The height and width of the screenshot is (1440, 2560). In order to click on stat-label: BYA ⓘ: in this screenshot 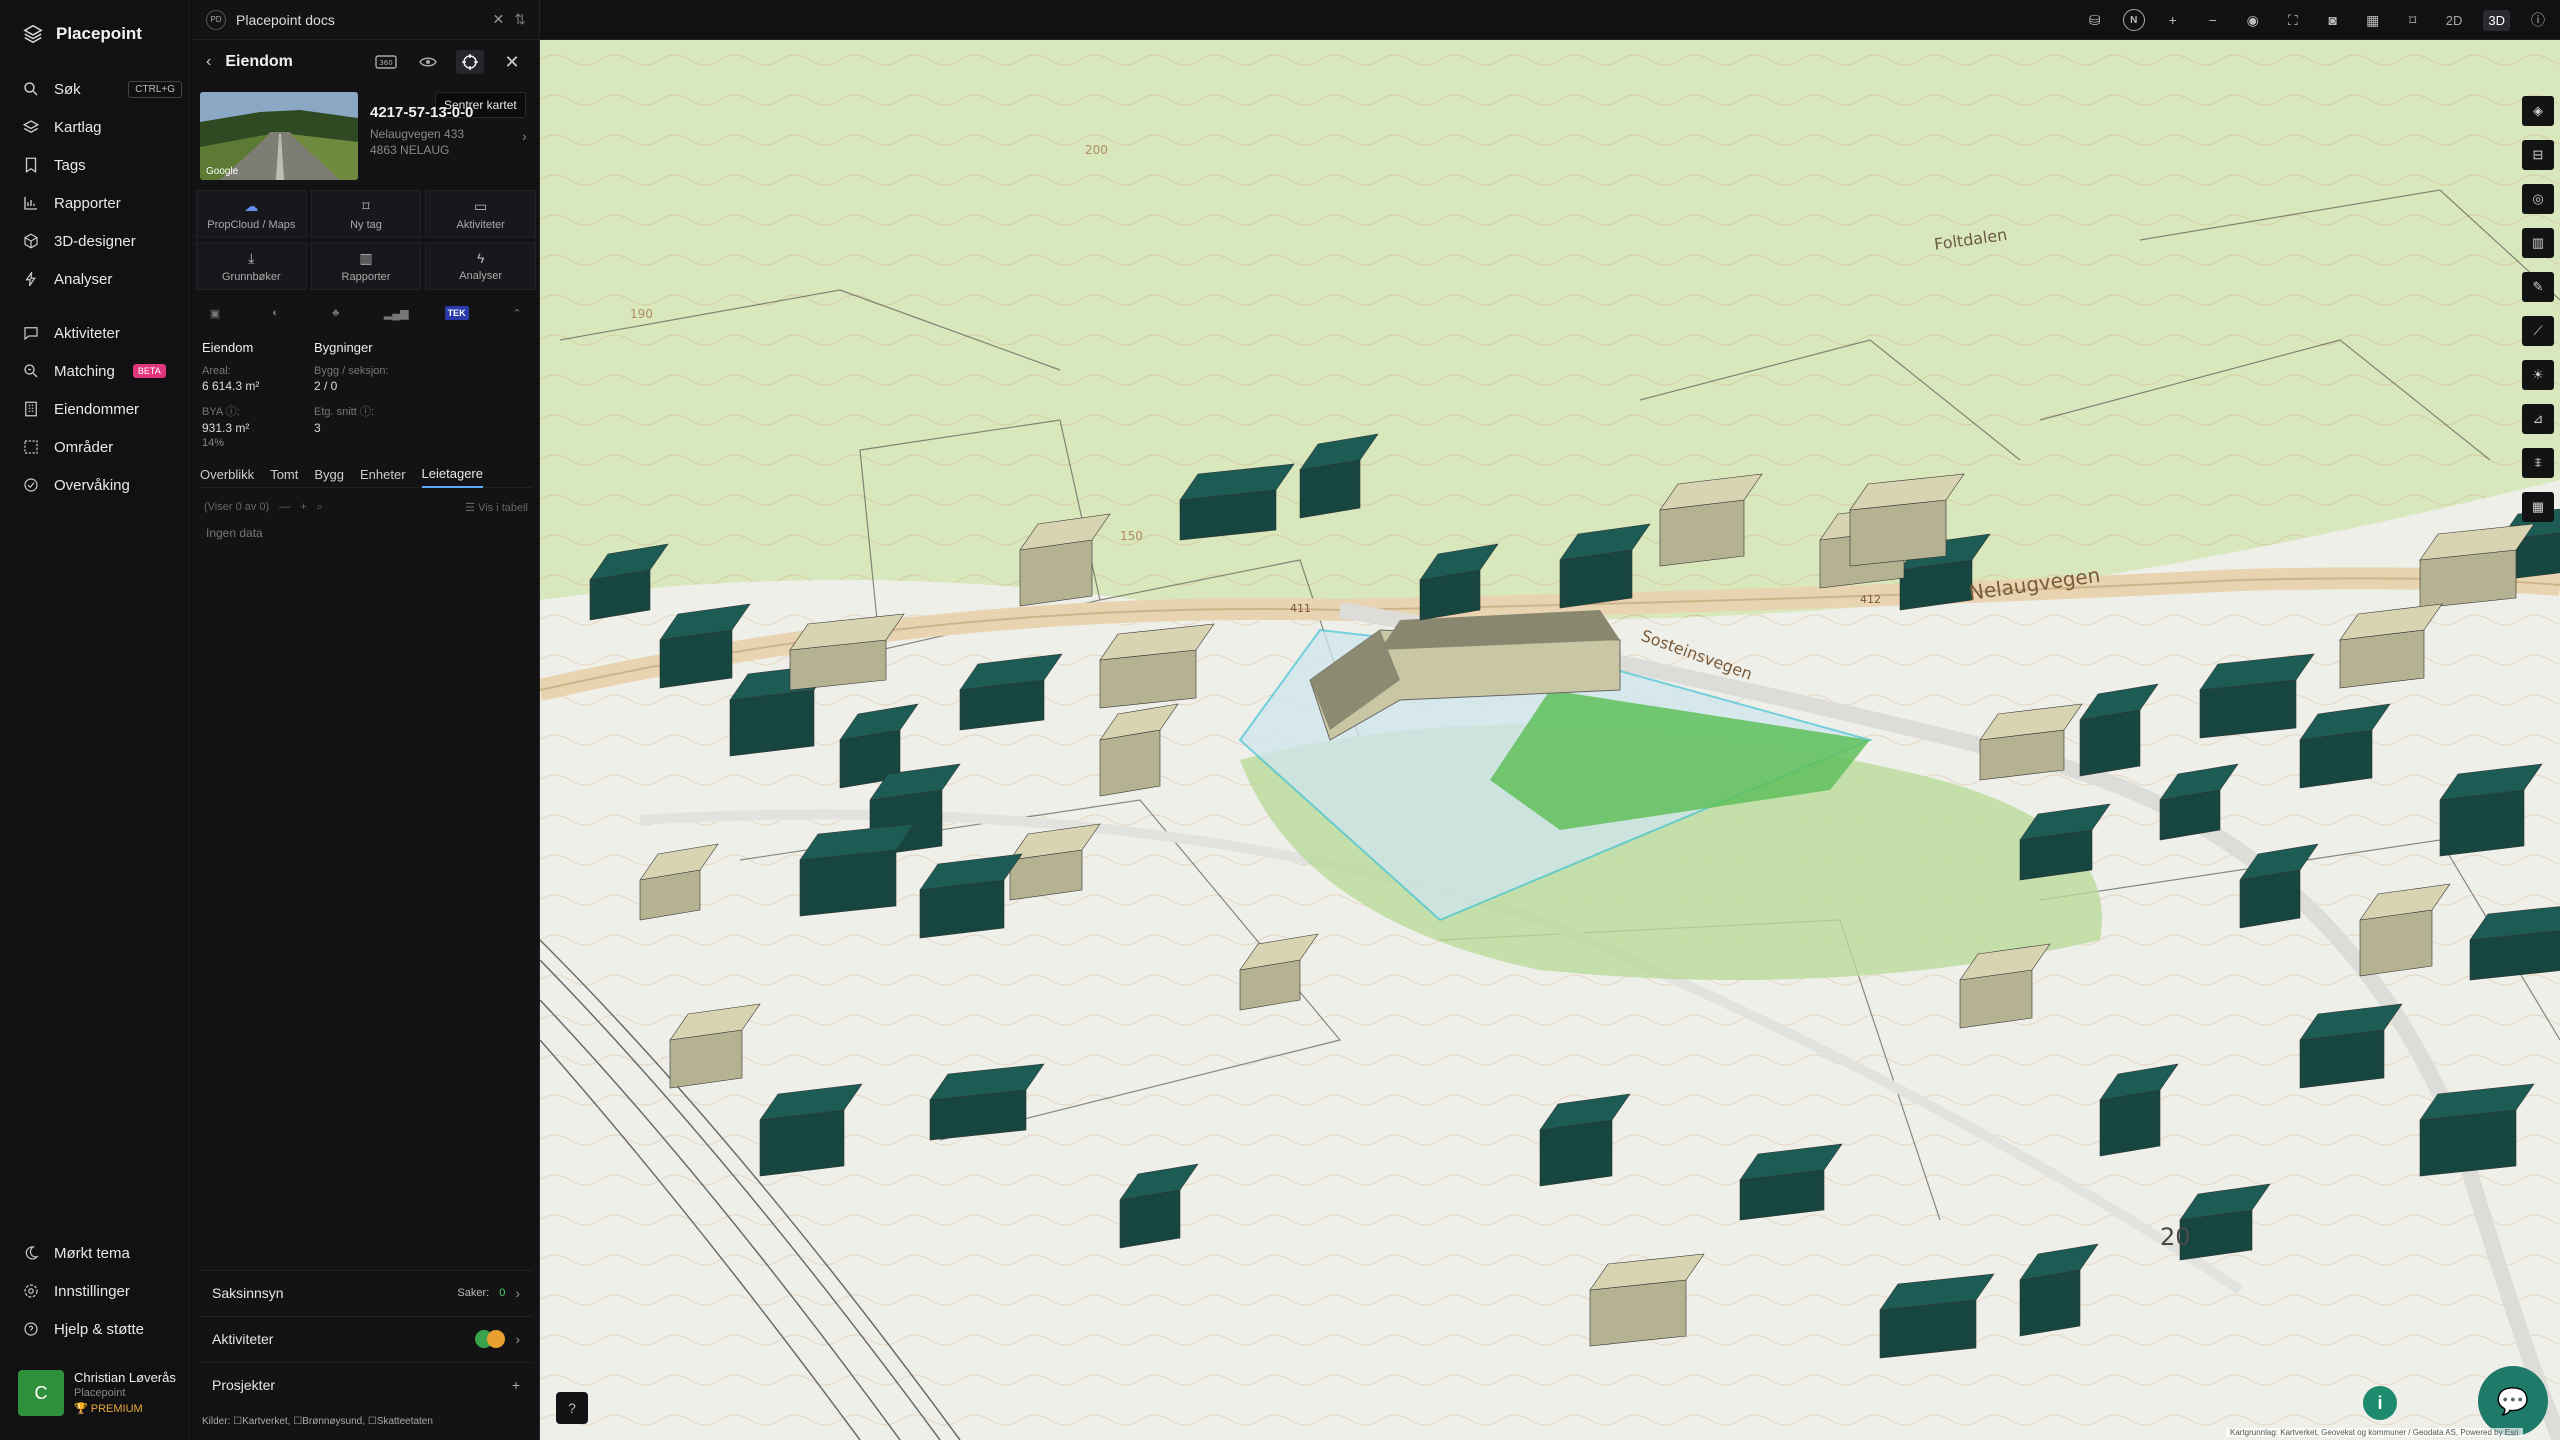, I will do `click(221, 412)`.